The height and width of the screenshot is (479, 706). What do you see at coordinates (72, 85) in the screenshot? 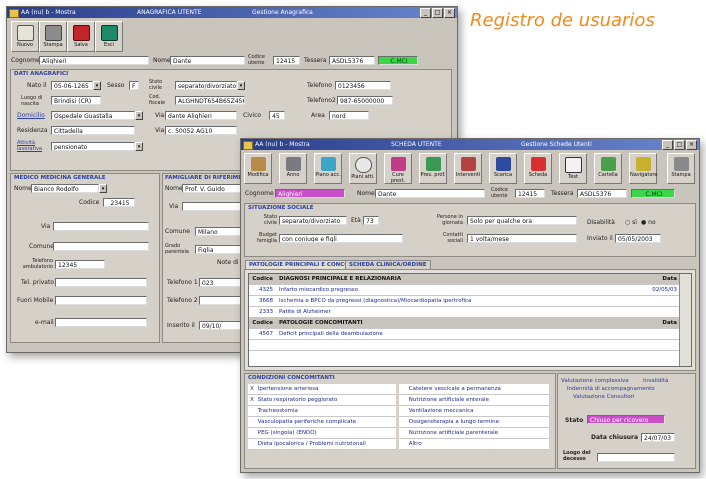
I see `birth-date-field: 05-06-1265` at bounding box center [72, 85].